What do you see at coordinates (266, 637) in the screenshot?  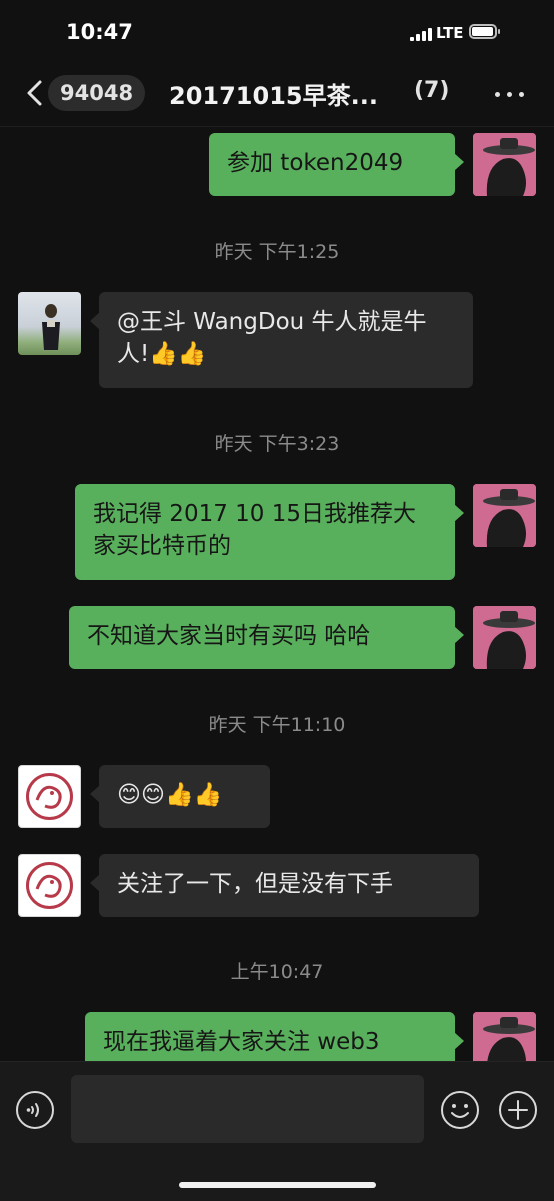 I see `message-bubble: 不知道大家当时有买吗 哈哈` at bounding box center [266, 637].